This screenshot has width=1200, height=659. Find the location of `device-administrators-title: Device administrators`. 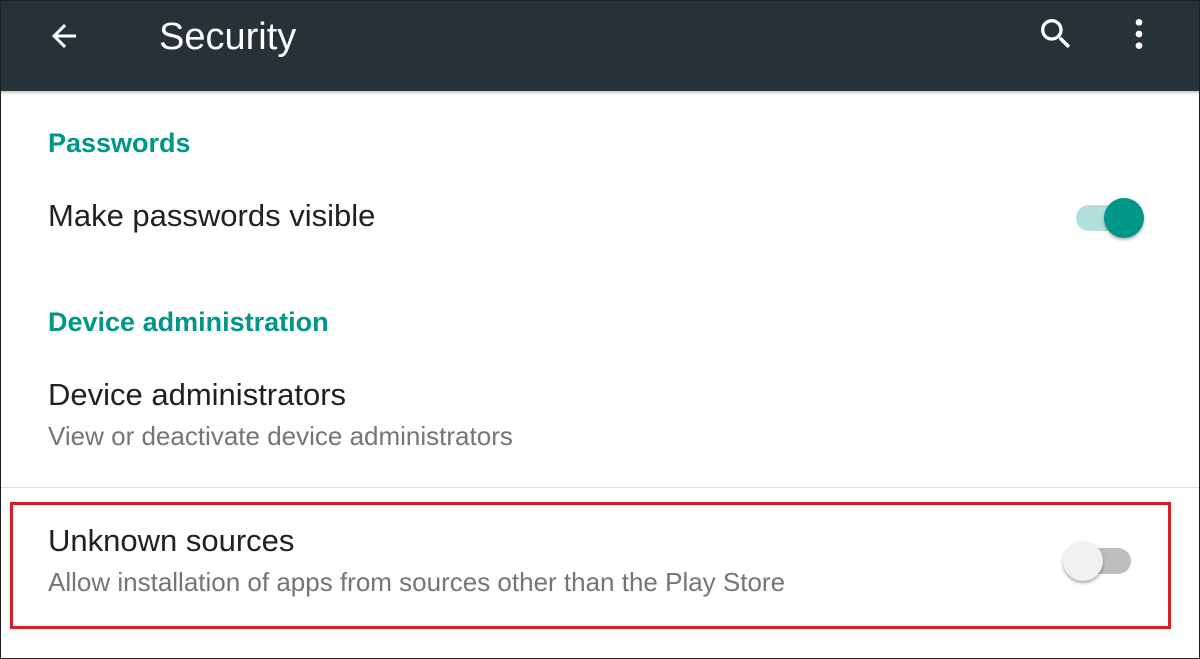

device-administrators-title: Device administrators is located at coordinates (197, 394).